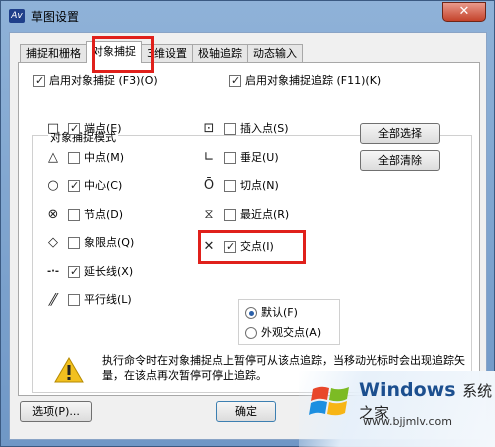 The height and width of the screenshot is (447, 495). What do you see at coordinates (53, 53) in the screenshot?
I see `tab-snap-grid: 捕捉和栅格` at bounding box center [53, 53].